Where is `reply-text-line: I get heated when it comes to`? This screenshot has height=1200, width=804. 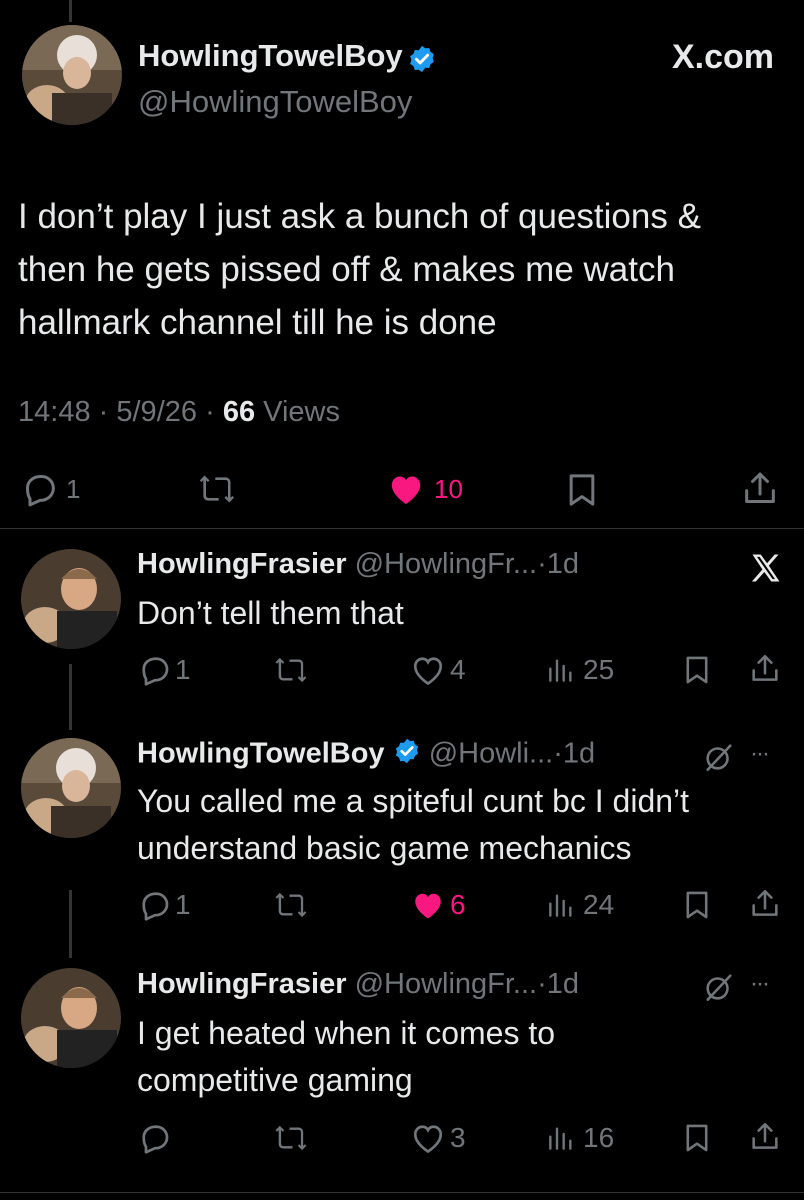 reply-text-line: I get heated when it comes to is located at coordinates (346, 1033).